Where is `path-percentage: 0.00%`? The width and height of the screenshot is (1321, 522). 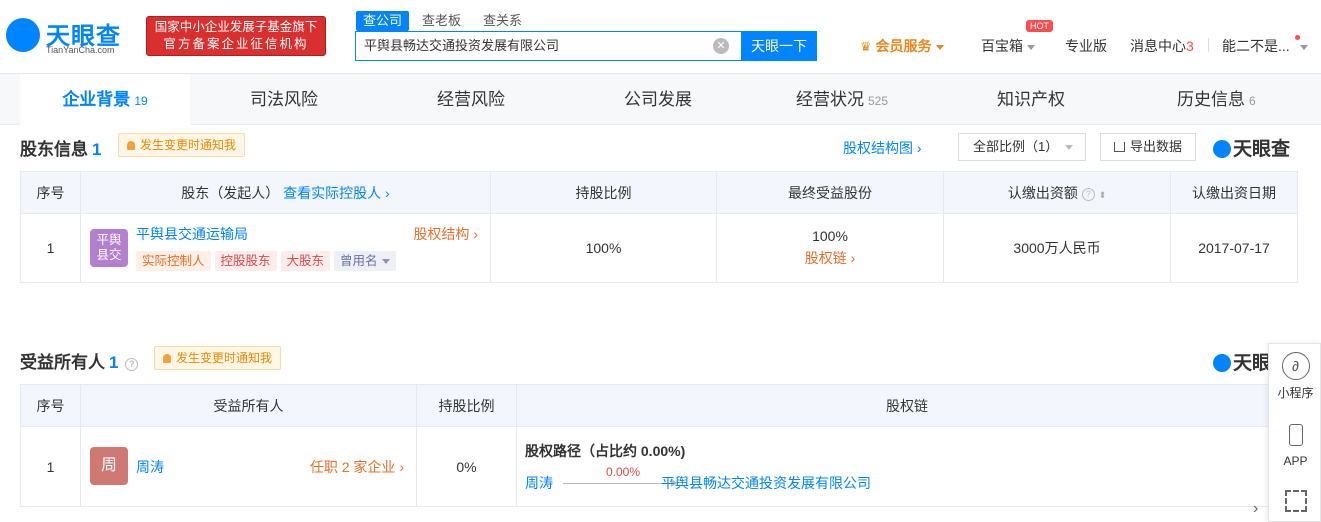
path-percentage: 0.00% is located at coordinates (623, 472).